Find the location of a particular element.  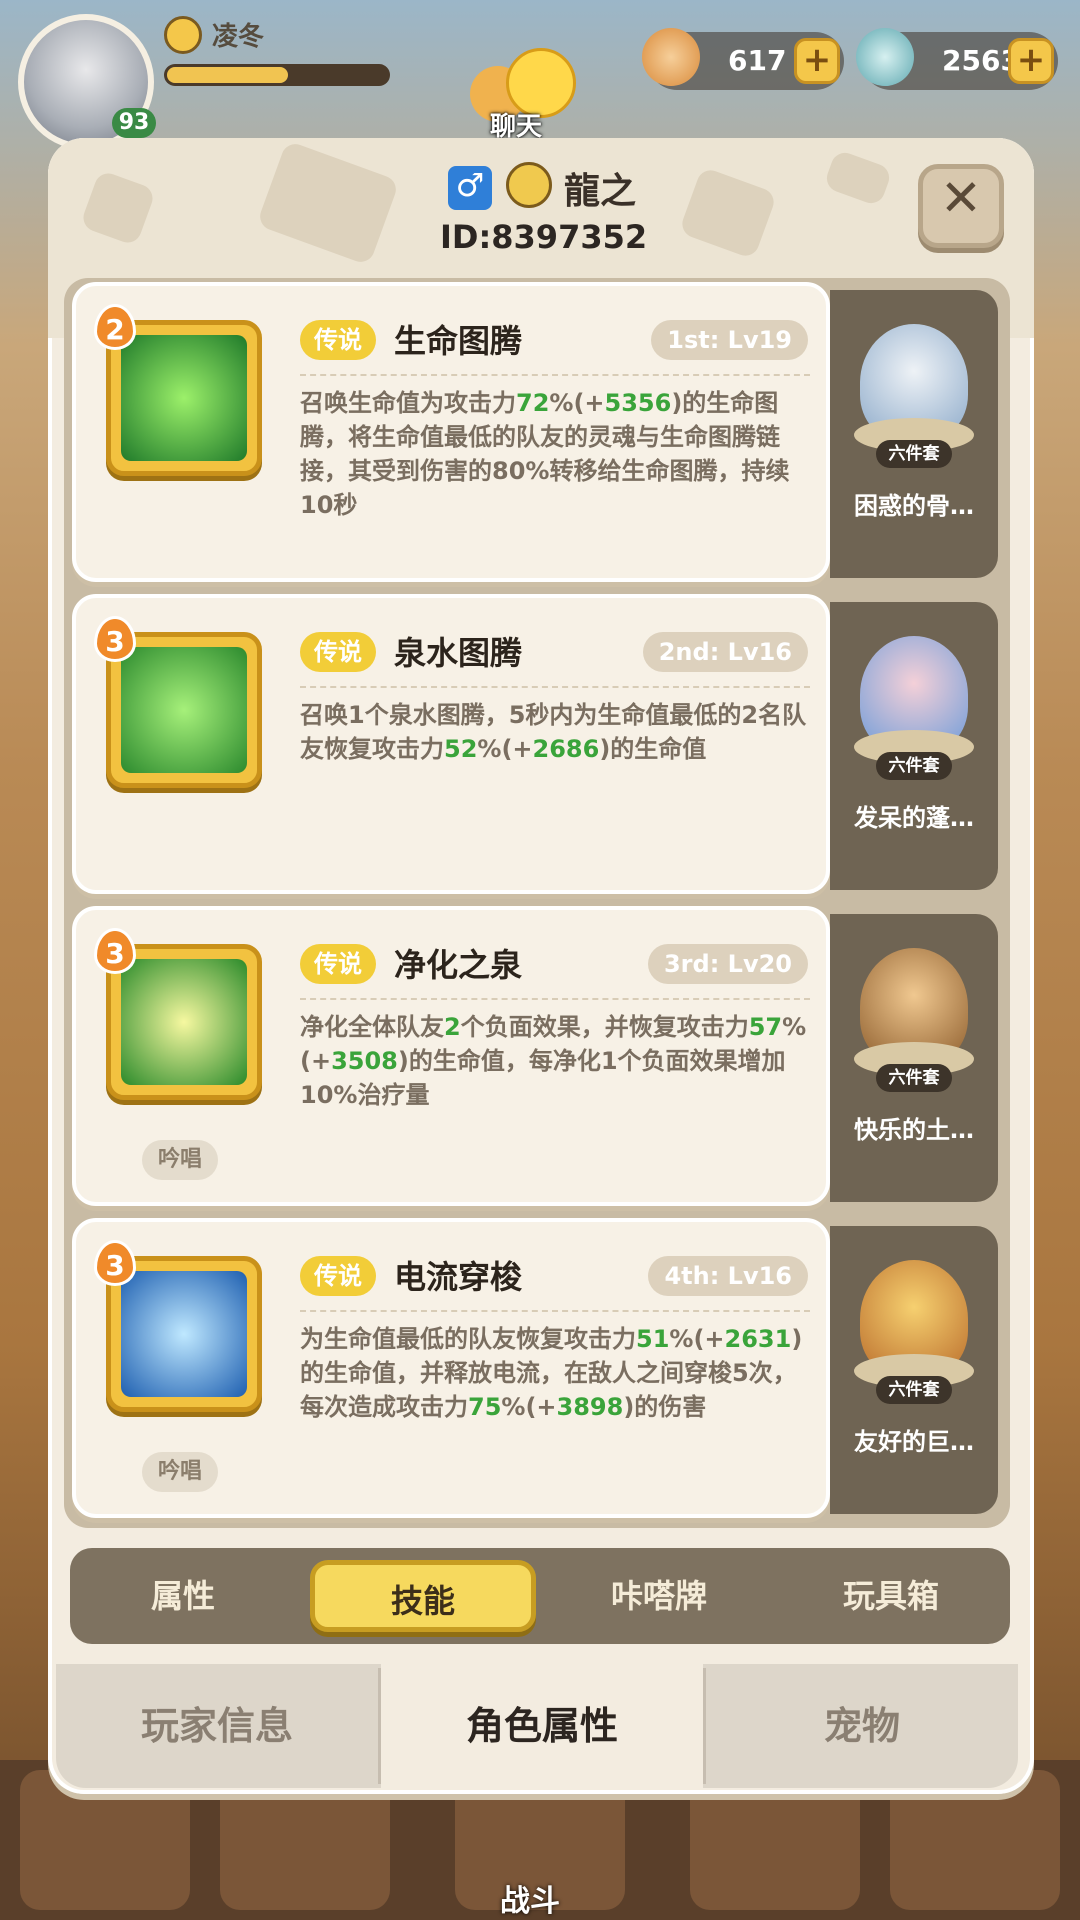

skill-name: 泉水图腾 is located at coordinates (458, 653).